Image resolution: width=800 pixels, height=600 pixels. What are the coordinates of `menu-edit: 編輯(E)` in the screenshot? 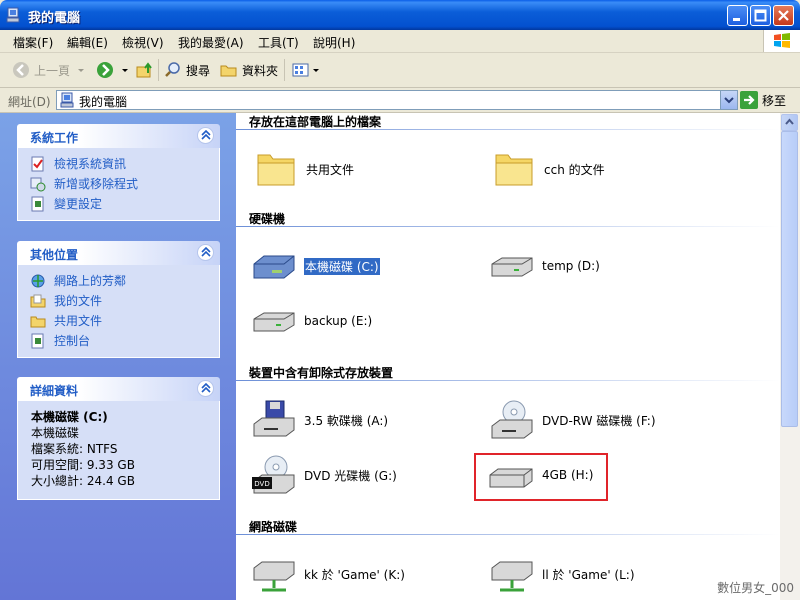 It's located at (87, 42).